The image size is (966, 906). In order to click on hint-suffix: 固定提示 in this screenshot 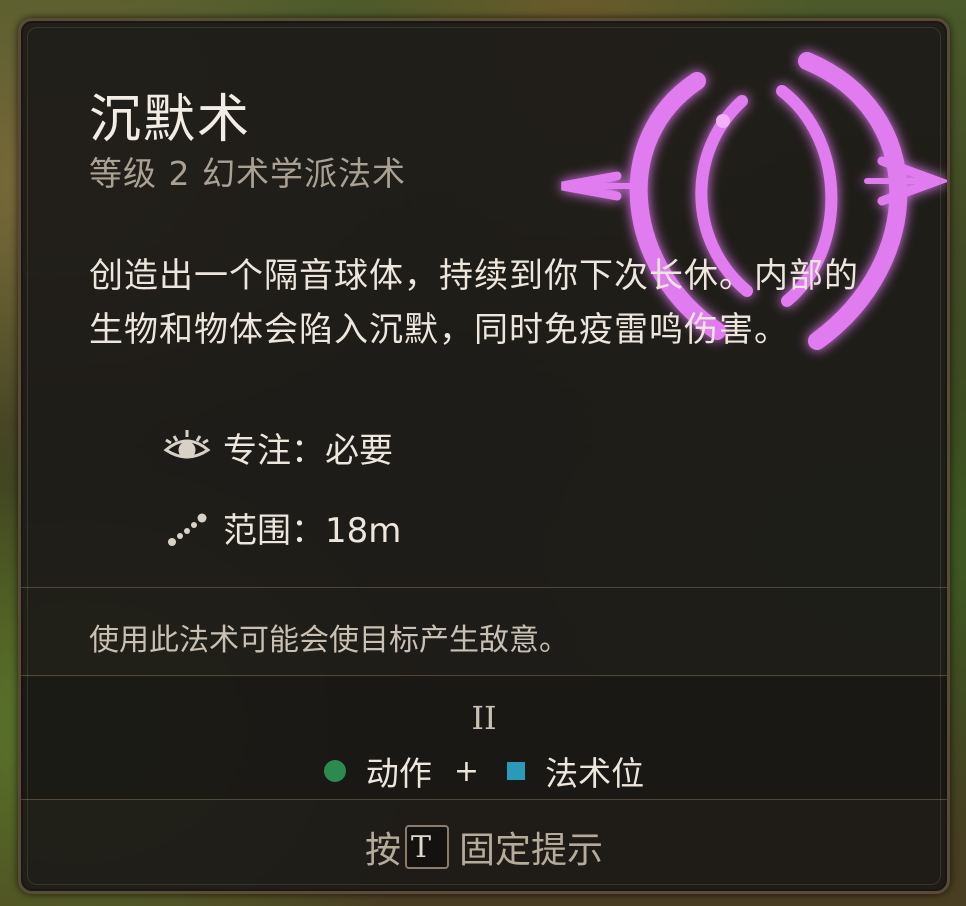, I will do `click(531, 850)`.